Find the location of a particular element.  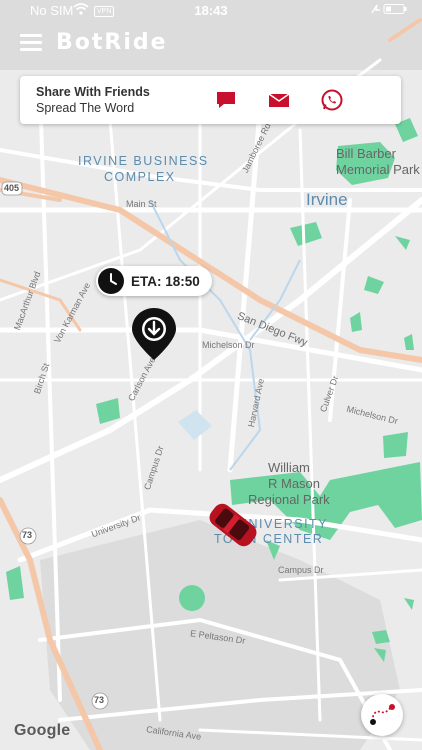

car-icon is located at coordinates (233, 525).